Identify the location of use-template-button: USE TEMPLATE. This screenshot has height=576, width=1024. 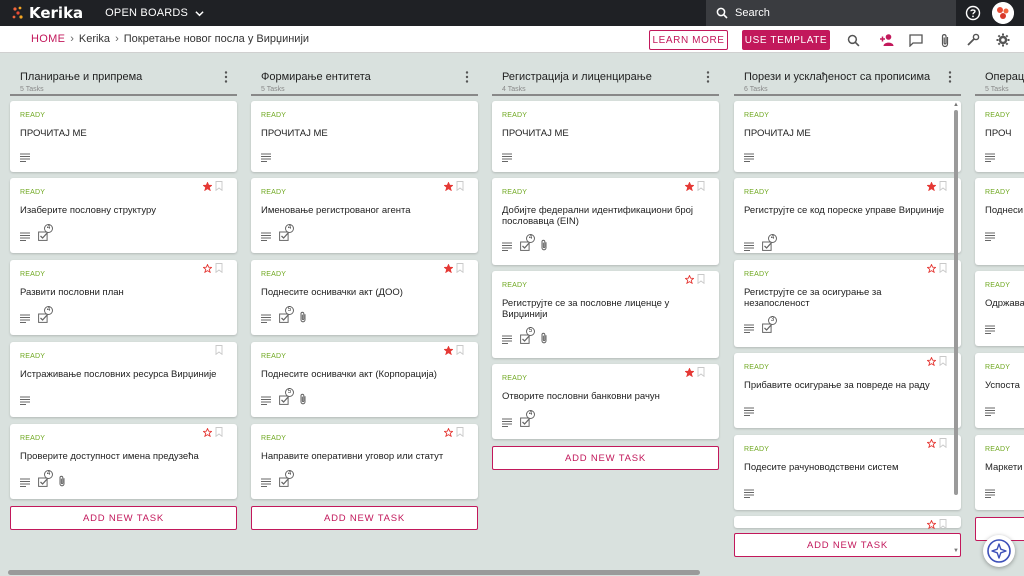
(786, 40).